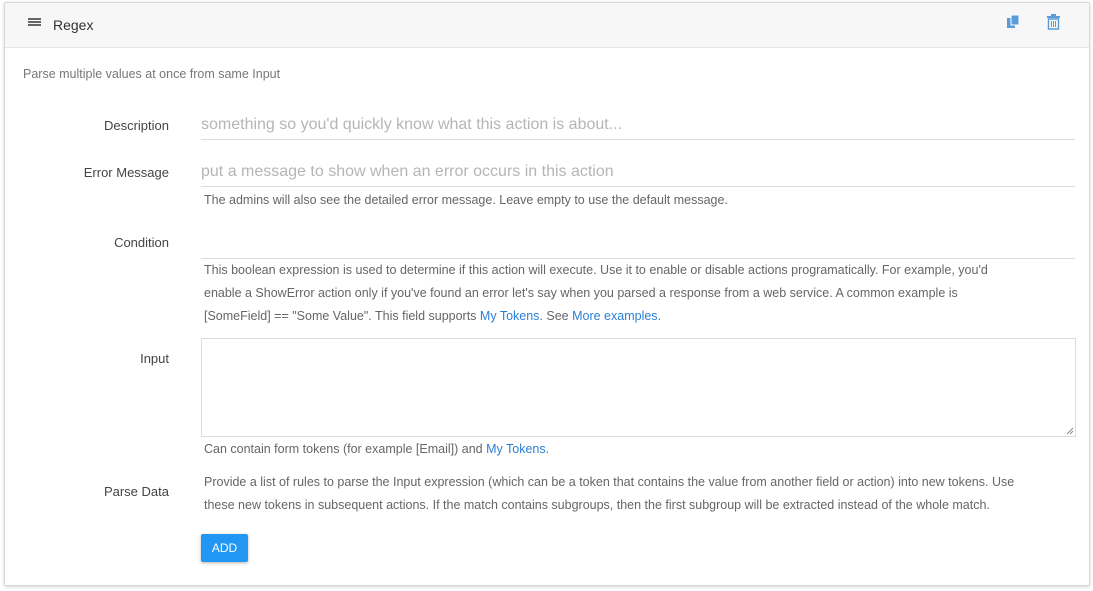 Image resolution: width=1093 pixels, height=591 pixels. I want to click on input-textarea, so click(638, 387).